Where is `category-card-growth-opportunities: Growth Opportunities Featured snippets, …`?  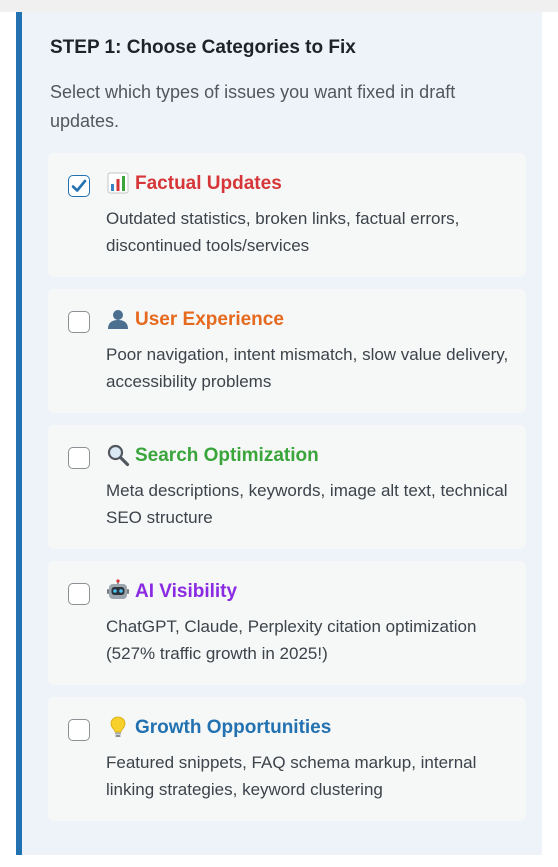 category-card-growth-opportunities: Growth Opportunities Featured snippets, … is located at coordinates (287, 759).